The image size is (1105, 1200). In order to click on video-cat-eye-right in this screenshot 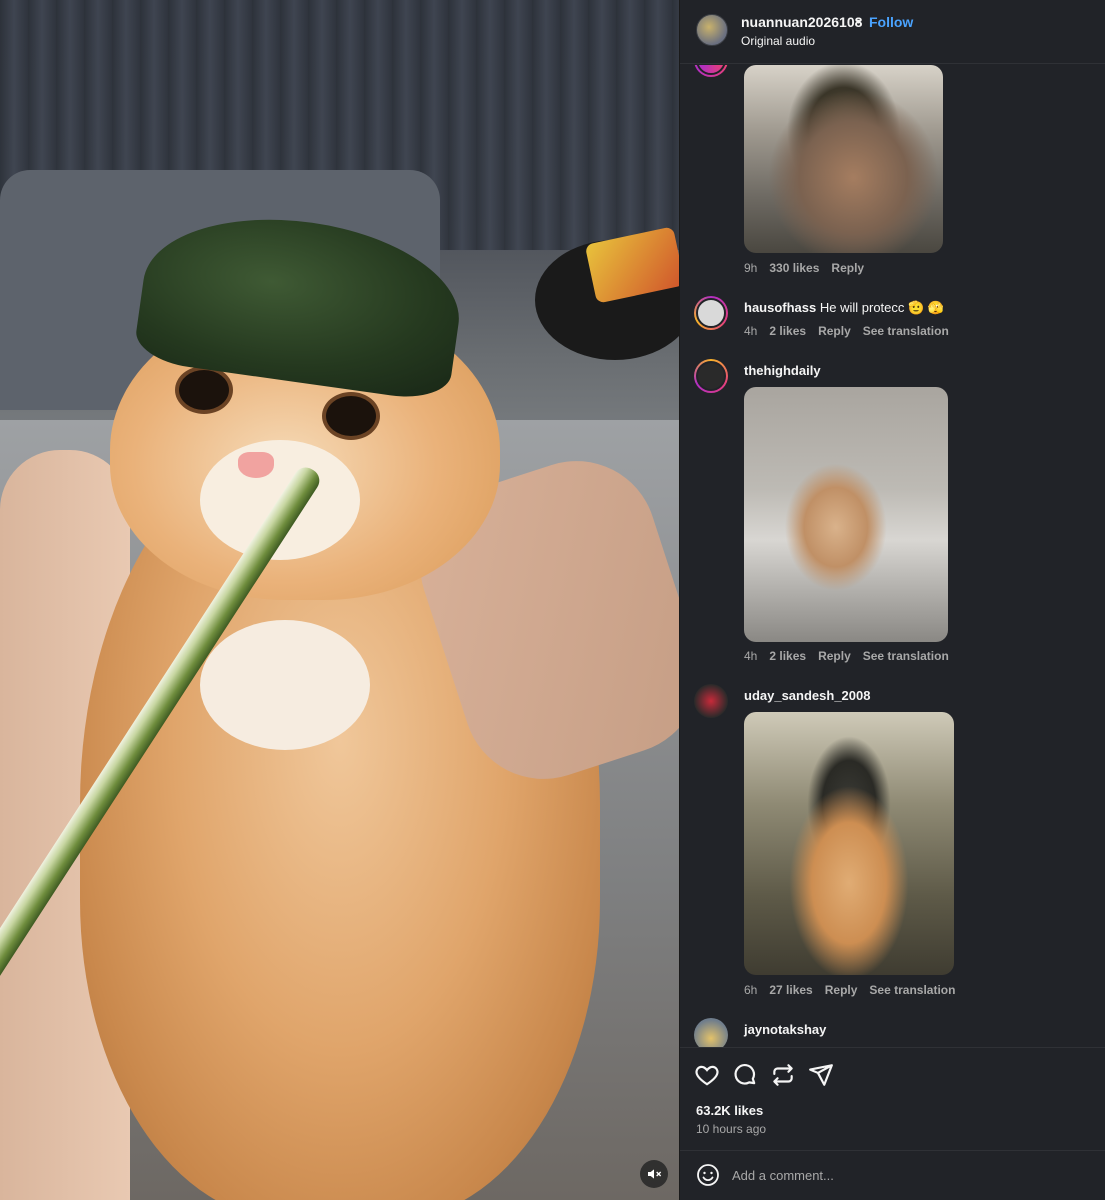, I will do `click(351, 416)`.